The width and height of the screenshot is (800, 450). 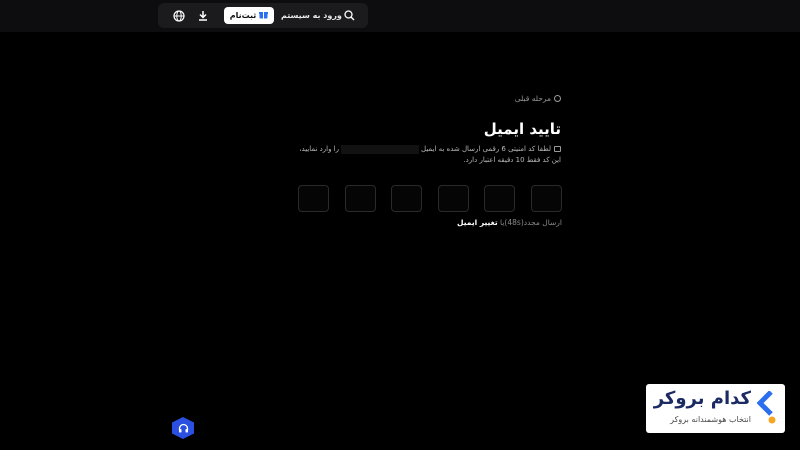 What do you see at coordinates (486, 149) in the screenshot?
I see `desc-line1-a: لطفا کد امنیتی 6 رقمی ارسال شده به ایمیل` at bounding box center [486, 149].